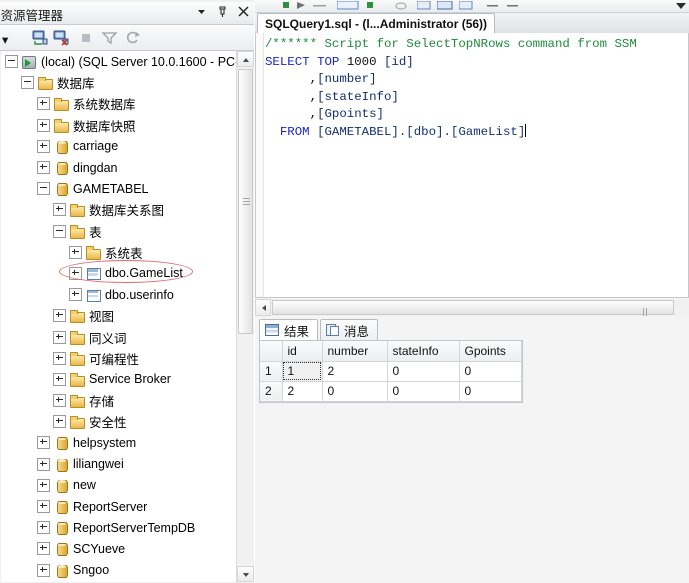 This screenshot has height=583, width=689. I want to click on table-row: 11200, so click(391, 371).